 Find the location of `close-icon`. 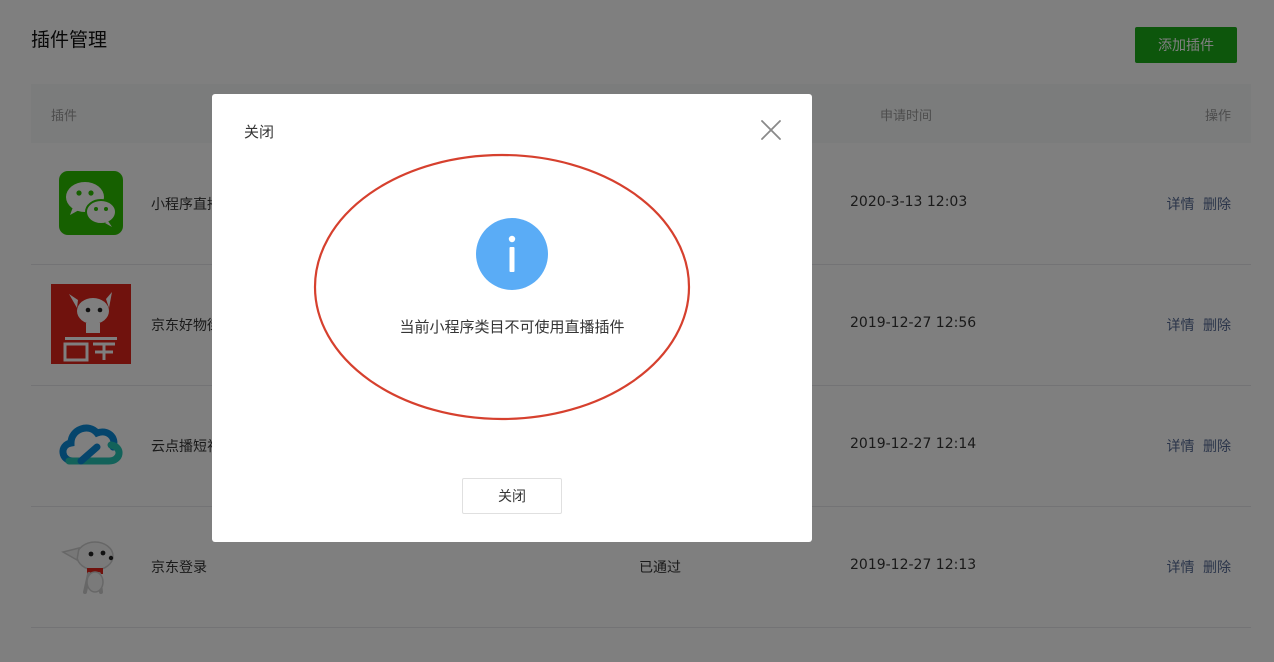

close-icon is located at coordinates (771, 130).